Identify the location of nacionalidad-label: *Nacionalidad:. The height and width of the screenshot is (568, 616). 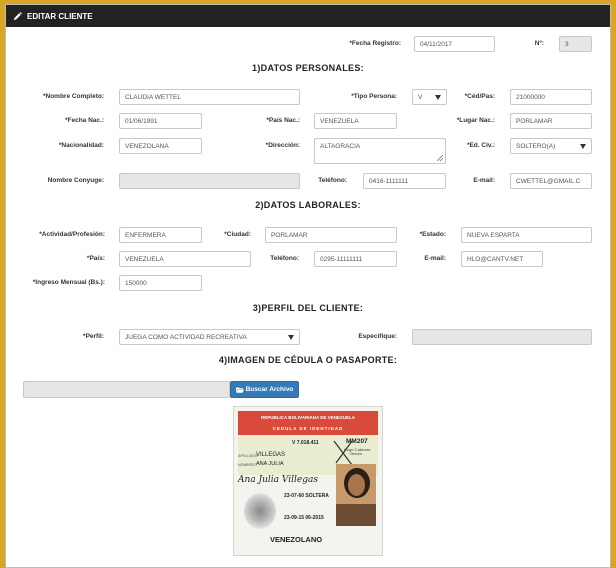
(81, 145).